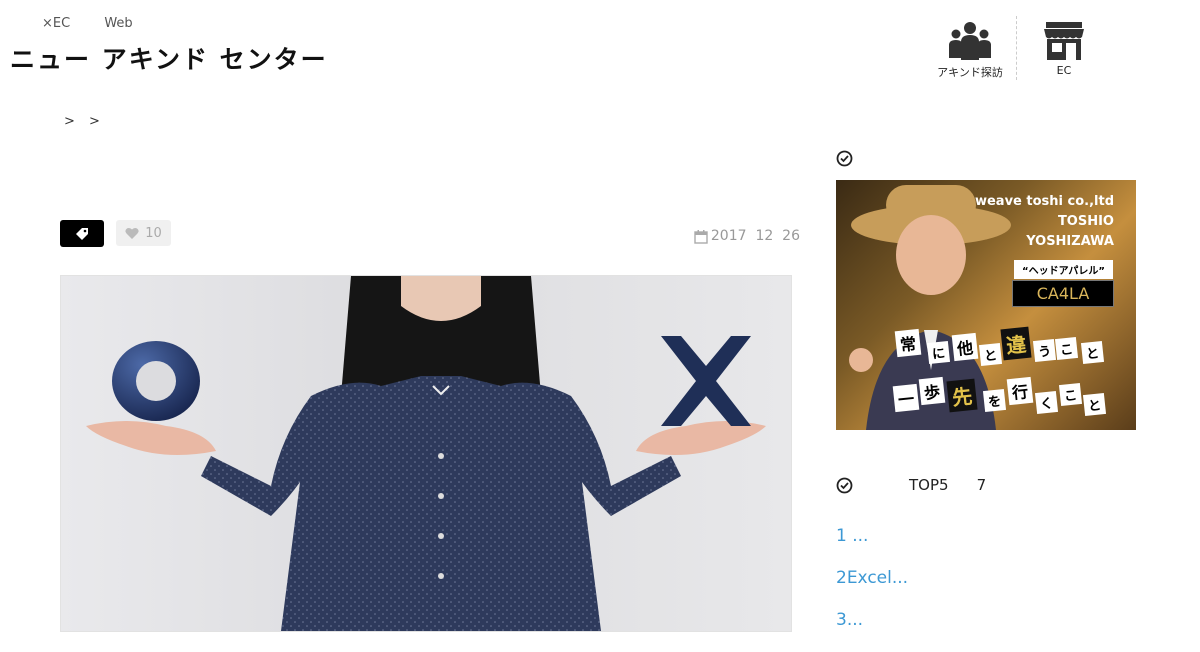 This screenshot has height=652, width=1200. Describe the element at coordinates (908, 343) in the screenshot. I see `banner-chip: 常` at that location.